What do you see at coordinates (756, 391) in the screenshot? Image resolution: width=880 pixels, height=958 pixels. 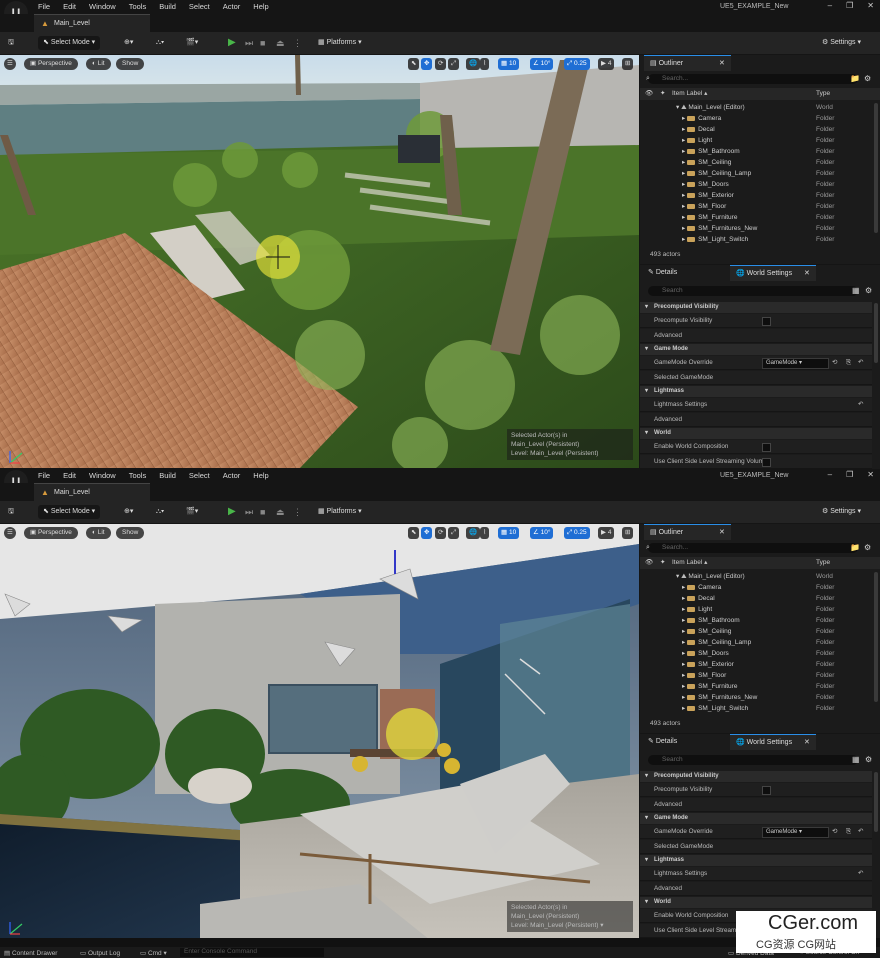 I see `details-section-header: ▾ Lightmass` at bounding box center [756, 391].